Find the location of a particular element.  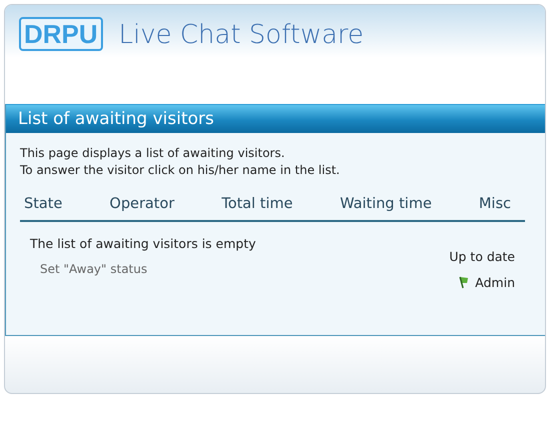

empty-message: The list of awaiting visitors is empty is located at coordinates (143, 243).